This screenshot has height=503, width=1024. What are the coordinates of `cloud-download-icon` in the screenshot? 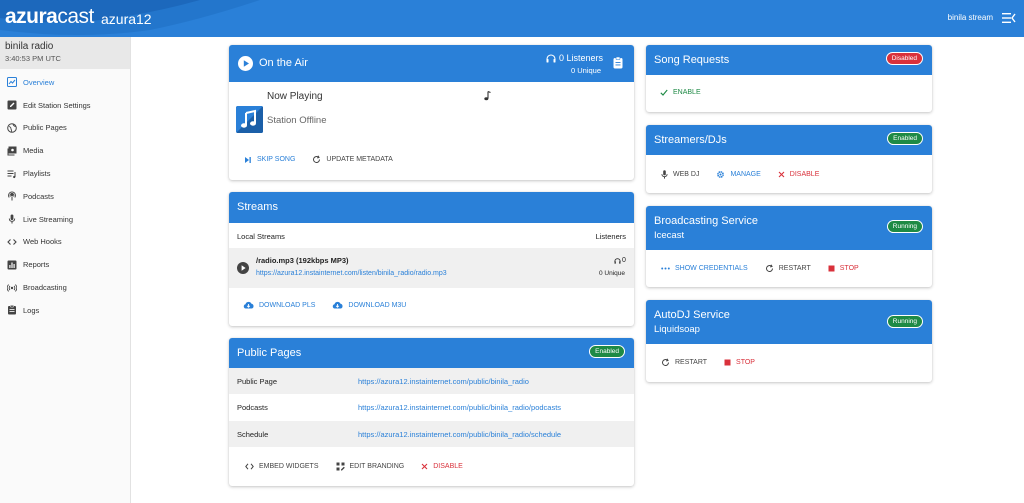 It's located at (248, 305).